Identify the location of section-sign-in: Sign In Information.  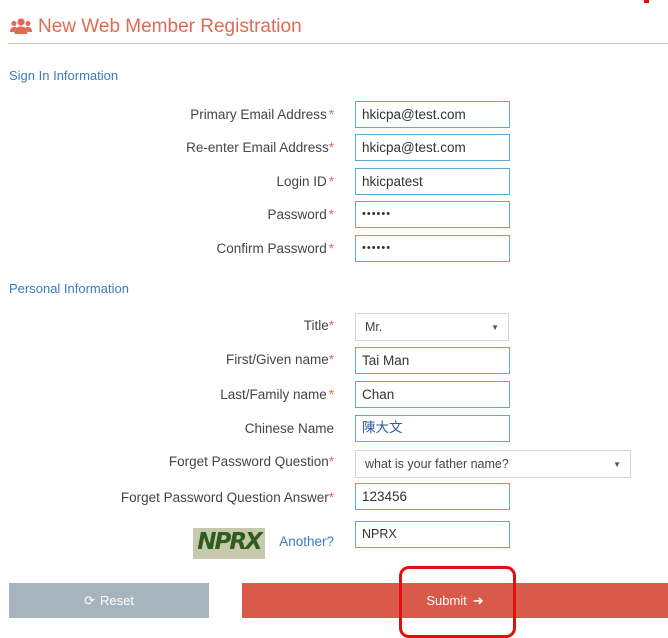
(64, 75).